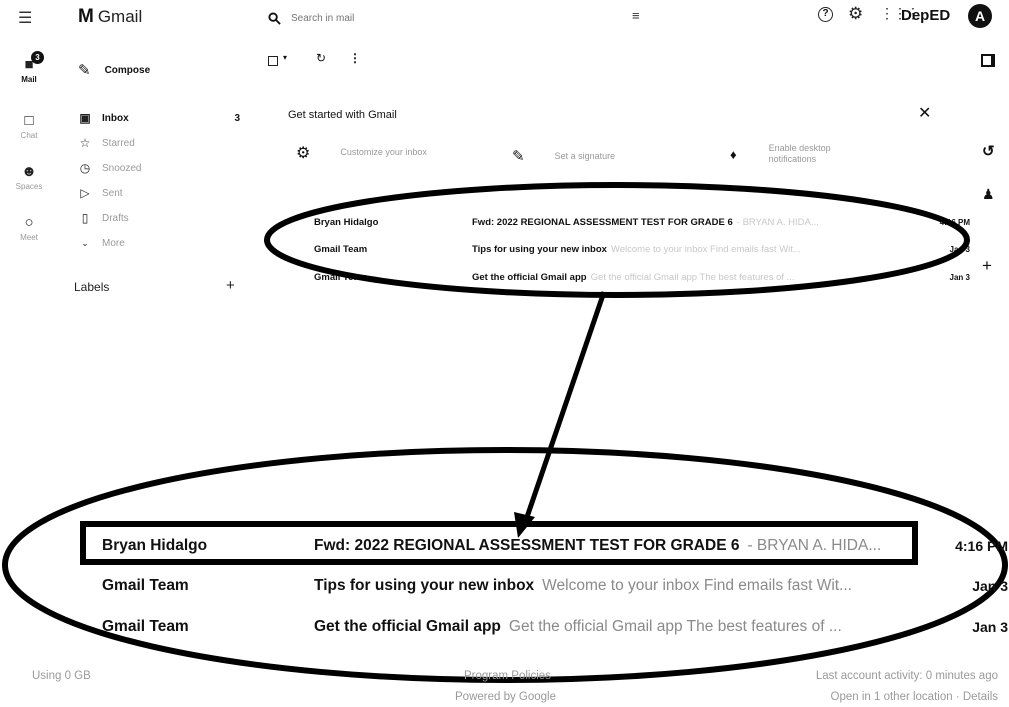 The width and height of the screenshot is (1009, 707). What do you see at coordinates (507, 676) in the screenshot?
I see `program-policies-link: Program Policies` at bounding box center [507, 676].